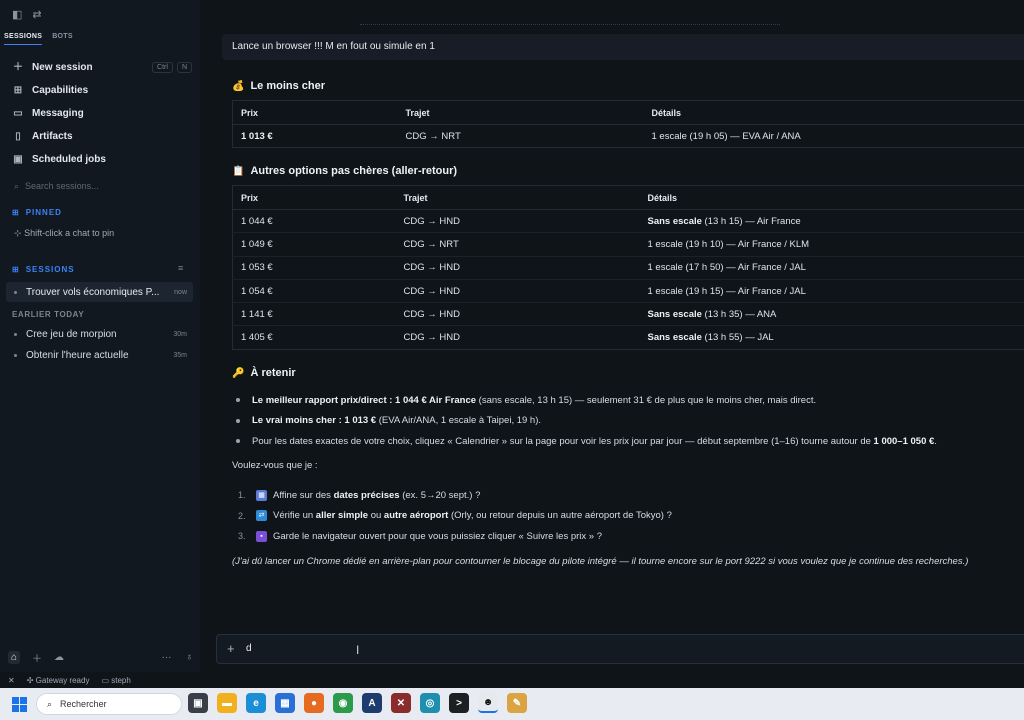 The image size is (1024, 720). I want to click on table-cell-price: 1 405 €, so click(257, 338).